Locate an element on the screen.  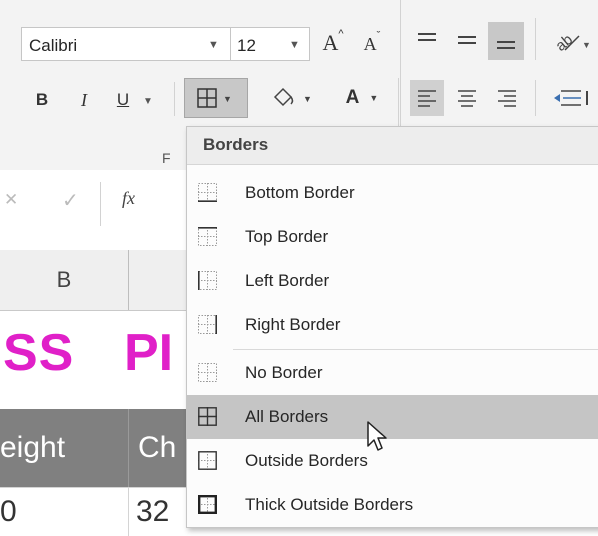
enter-formula-button: ✓ is located at coordinates (70, 200).